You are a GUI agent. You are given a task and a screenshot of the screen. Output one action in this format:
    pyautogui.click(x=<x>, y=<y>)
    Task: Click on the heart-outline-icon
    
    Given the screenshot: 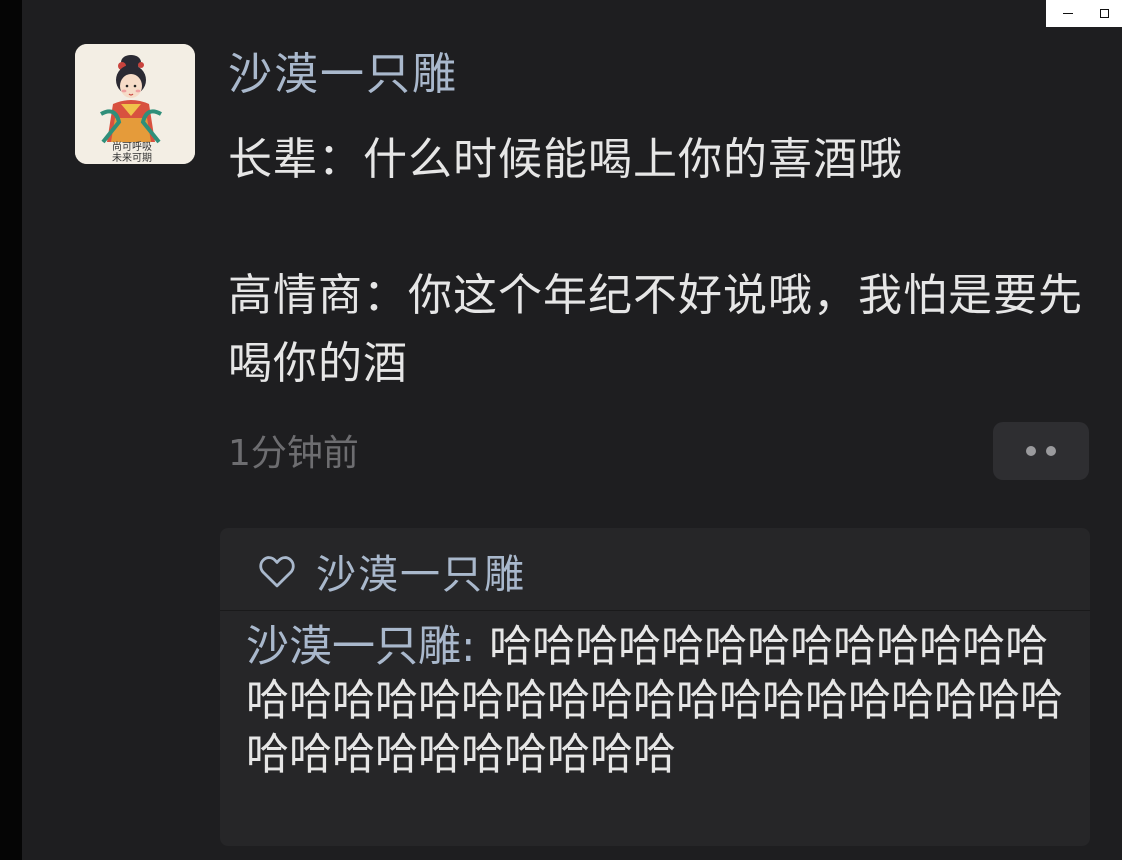 What is the action you would take?
    pyautogui.click(x=277, y=571)
    